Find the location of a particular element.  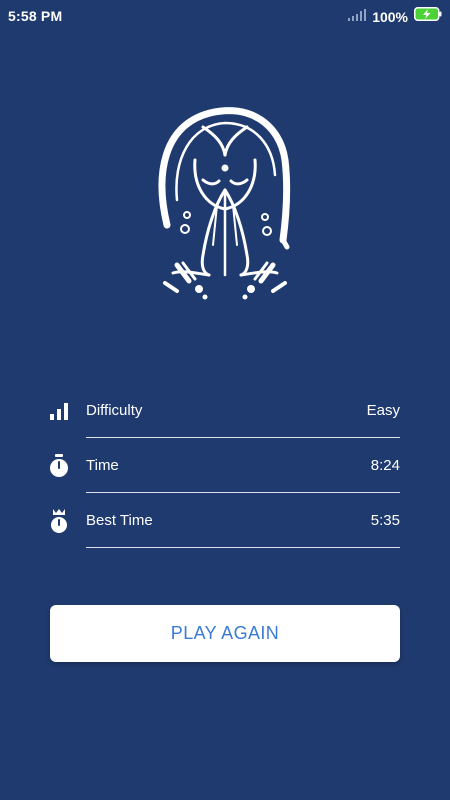

stat-row-difficulty: Difficulty Easy is located at coordinates (224, 410).